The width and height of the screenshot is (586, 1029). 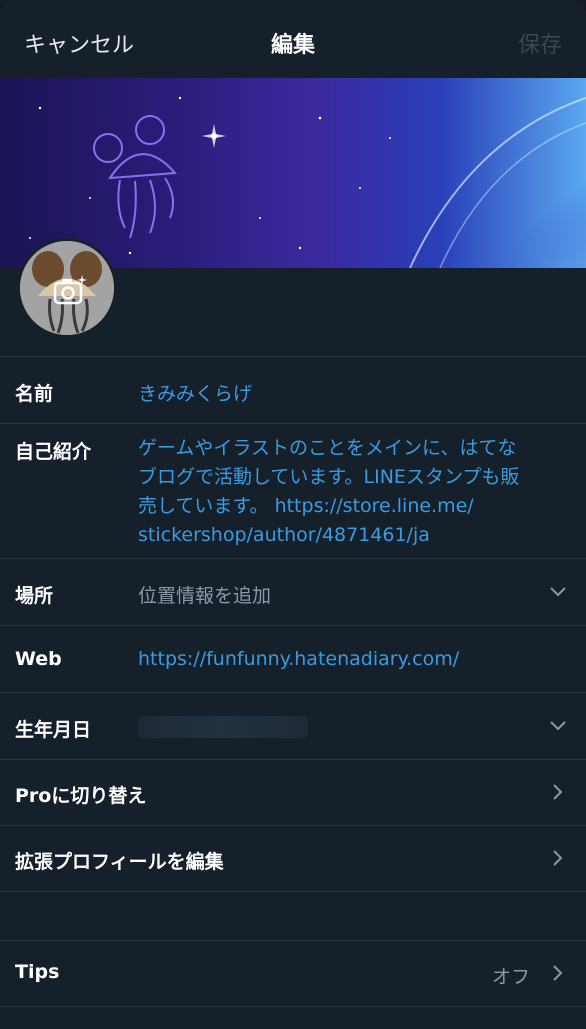 I want to click on birthdate-row: 生年月日, so click(x=293, y=726).